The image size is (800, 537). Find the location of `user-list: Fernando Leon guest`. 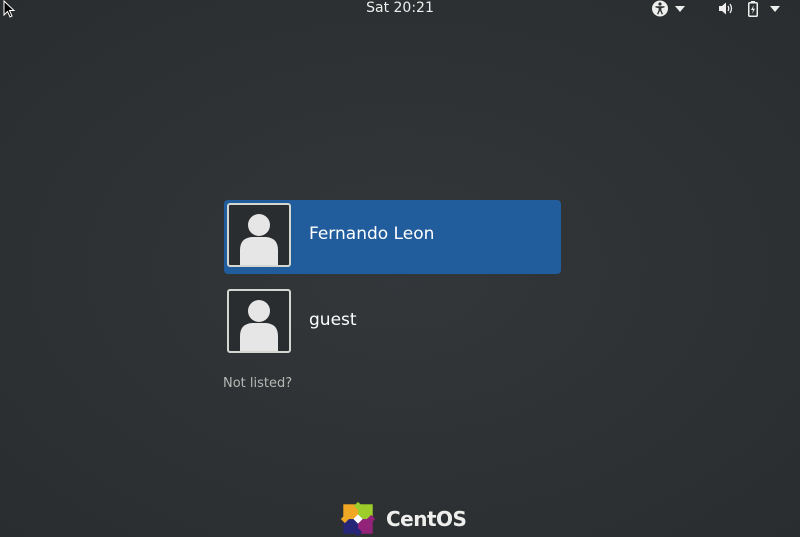

user-list: Fernando Leon guest is located at coordinates (392, 283).